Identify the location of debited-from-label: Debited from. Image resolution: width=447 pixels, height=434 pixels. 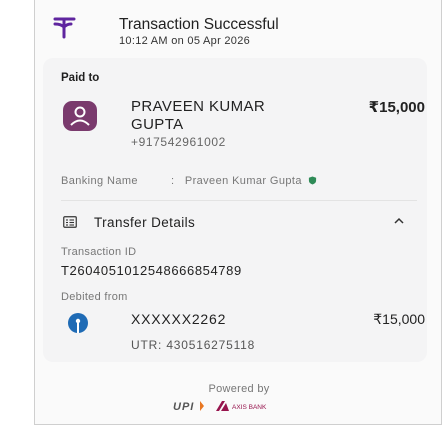
(94, 297).